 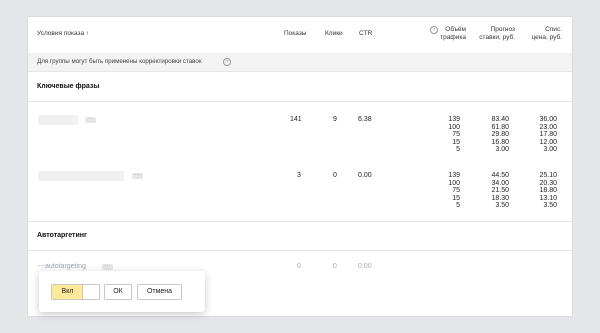 I want to click on forecast-values: 44.50 34.00 21.50 18.30 3.50, so click(x=496, y=191).